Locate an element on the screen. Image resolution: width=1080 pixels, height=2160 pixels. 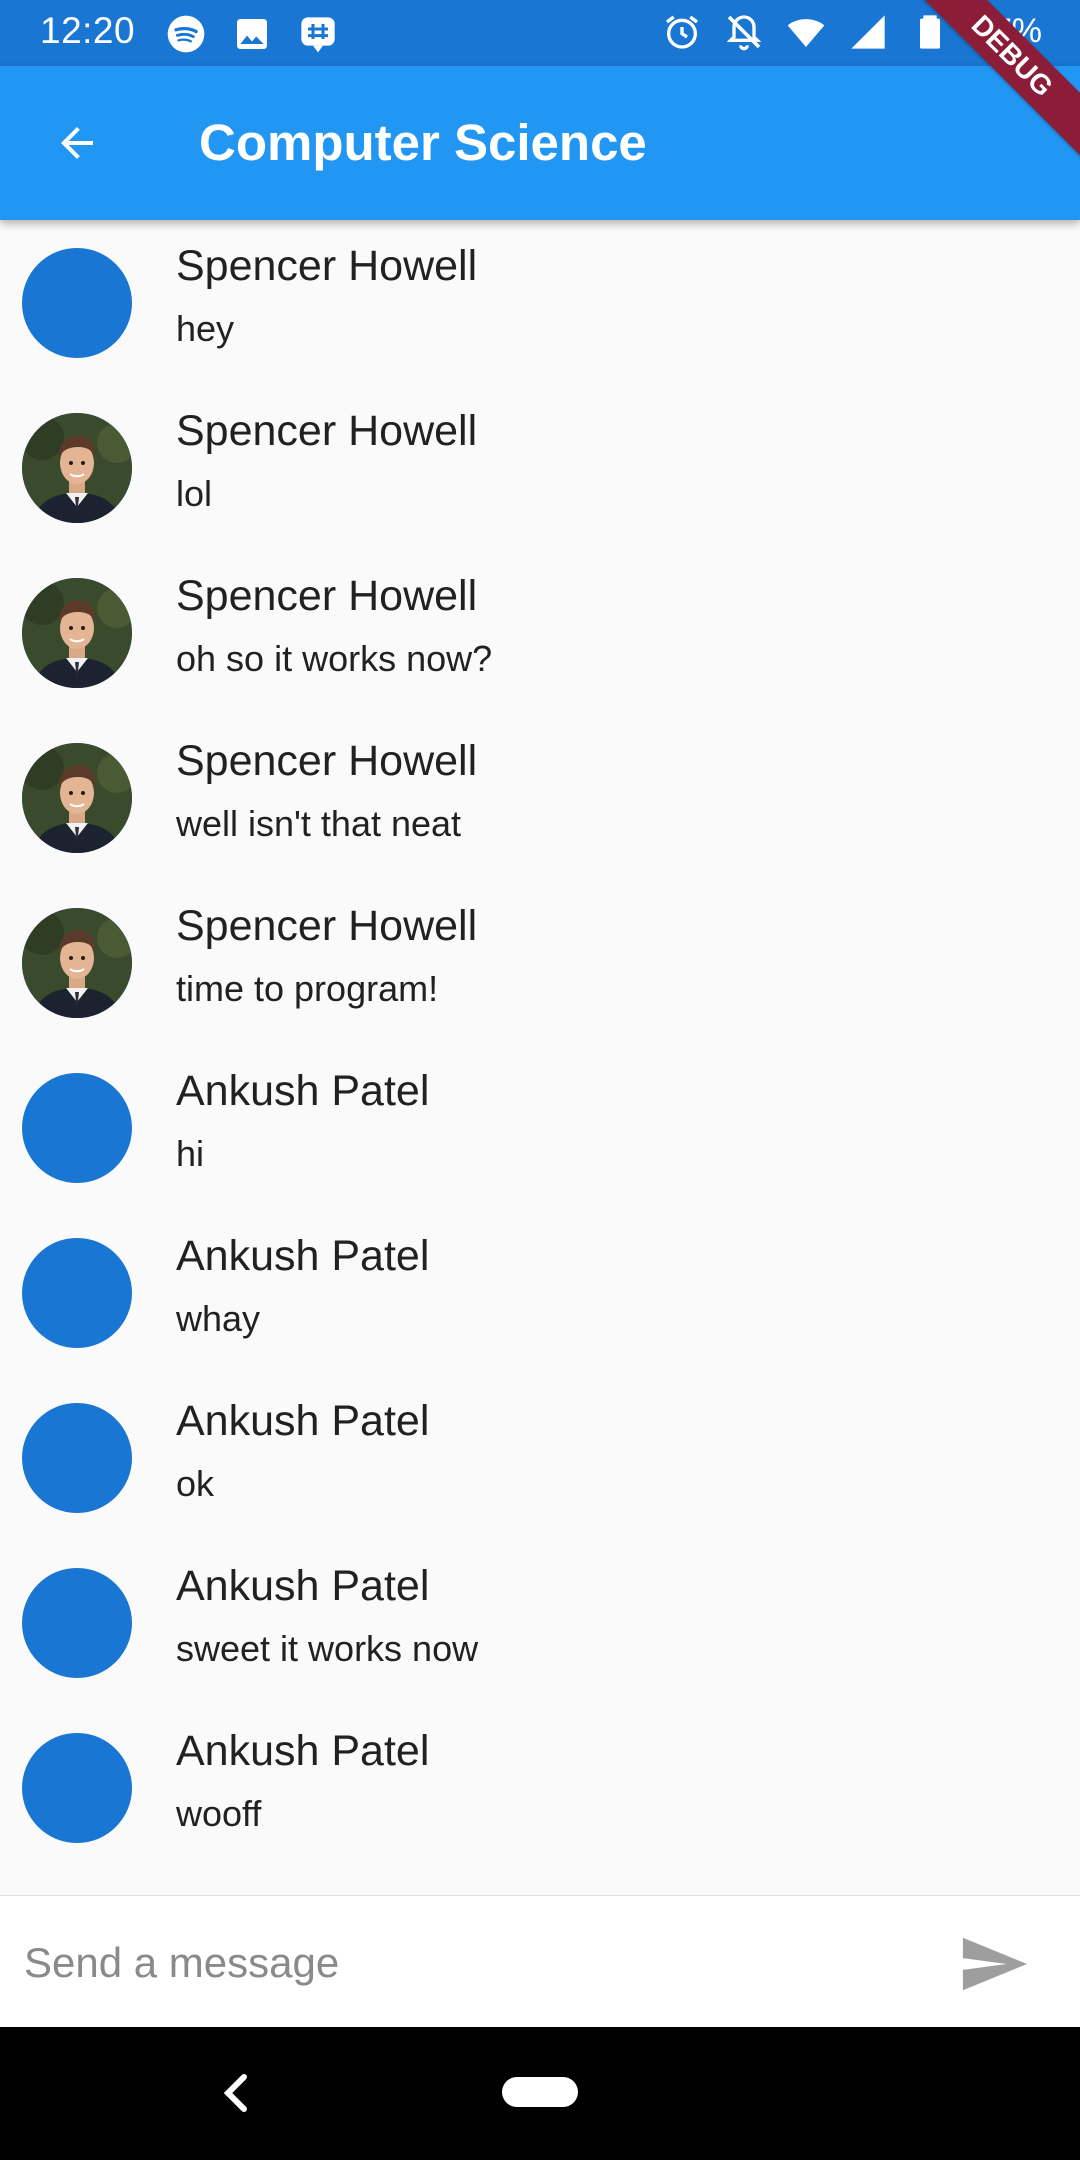
arrow-back-icon is located at coordinates (77, 143).